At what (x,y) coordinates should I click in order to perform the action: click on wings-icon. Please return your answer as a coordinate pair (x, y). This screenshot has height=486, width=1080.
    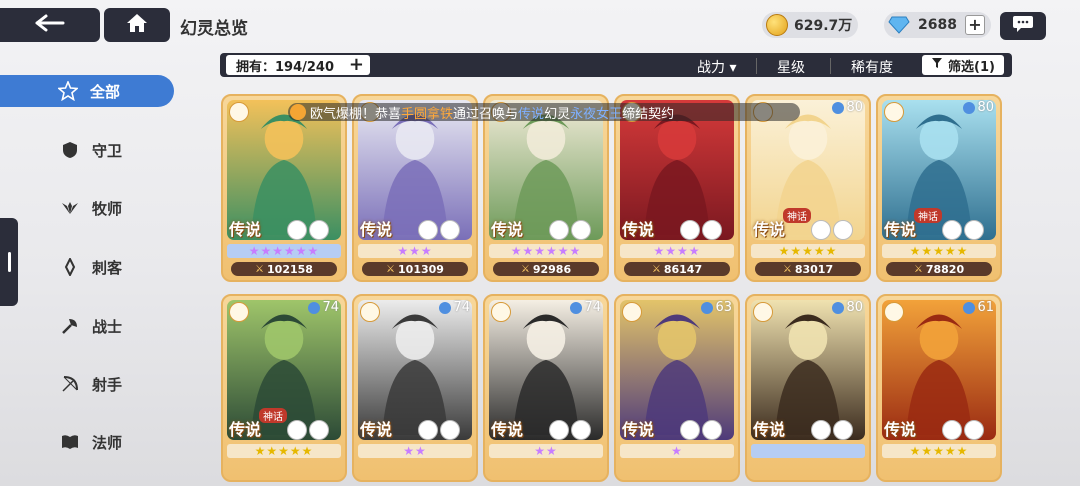
    Looking at the image, I should click on (70, 208).